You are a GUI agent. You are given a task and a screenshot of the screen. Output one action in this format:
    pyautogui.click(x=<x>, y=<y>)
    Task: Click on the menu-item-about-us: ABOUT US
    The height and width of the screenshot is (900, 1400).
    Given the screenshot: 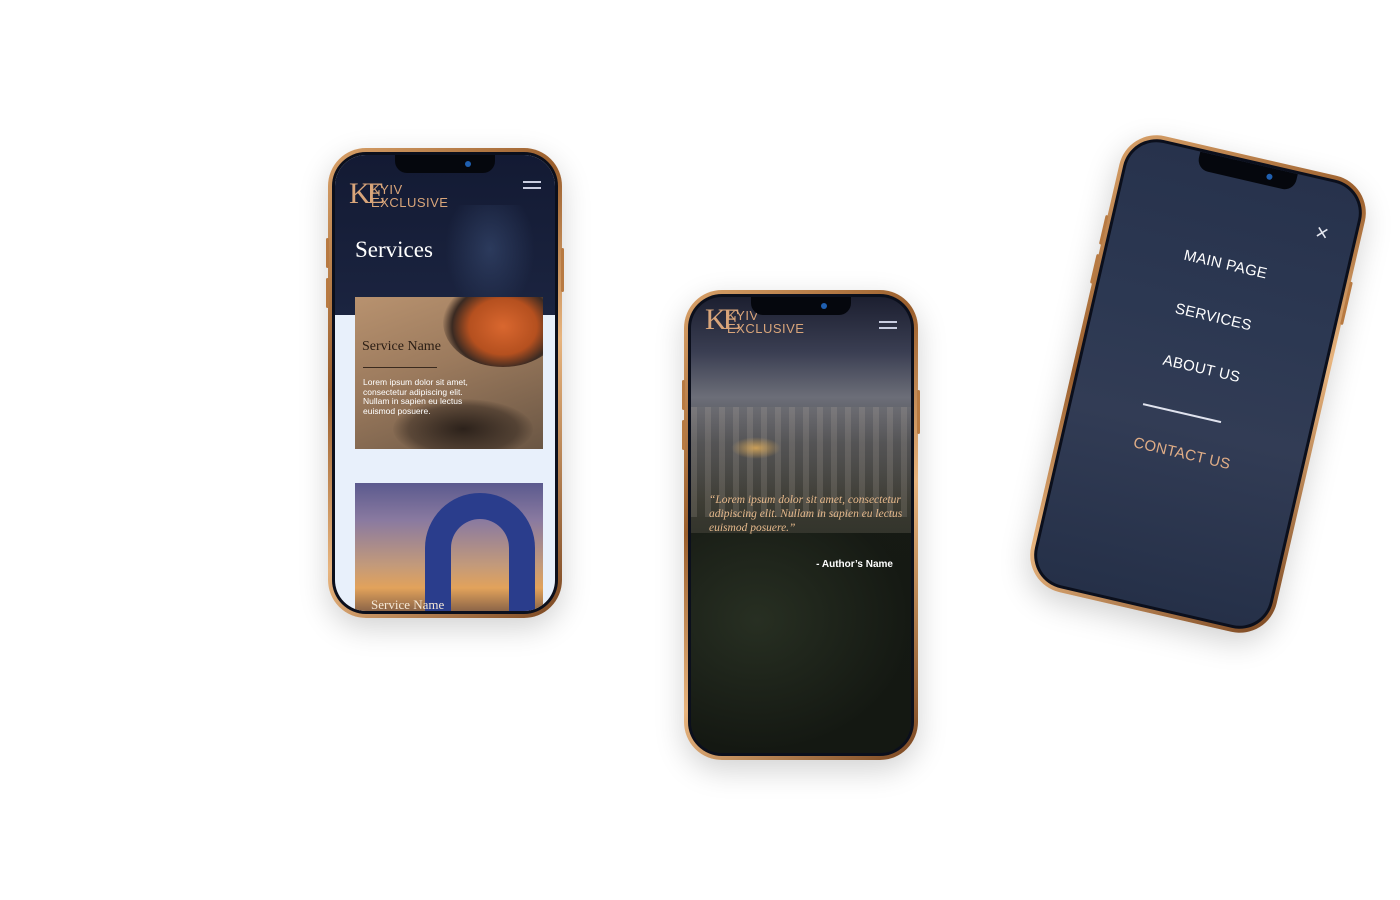 What is the action you would take?
    pyautogui.click(x=1202, y=369)
    